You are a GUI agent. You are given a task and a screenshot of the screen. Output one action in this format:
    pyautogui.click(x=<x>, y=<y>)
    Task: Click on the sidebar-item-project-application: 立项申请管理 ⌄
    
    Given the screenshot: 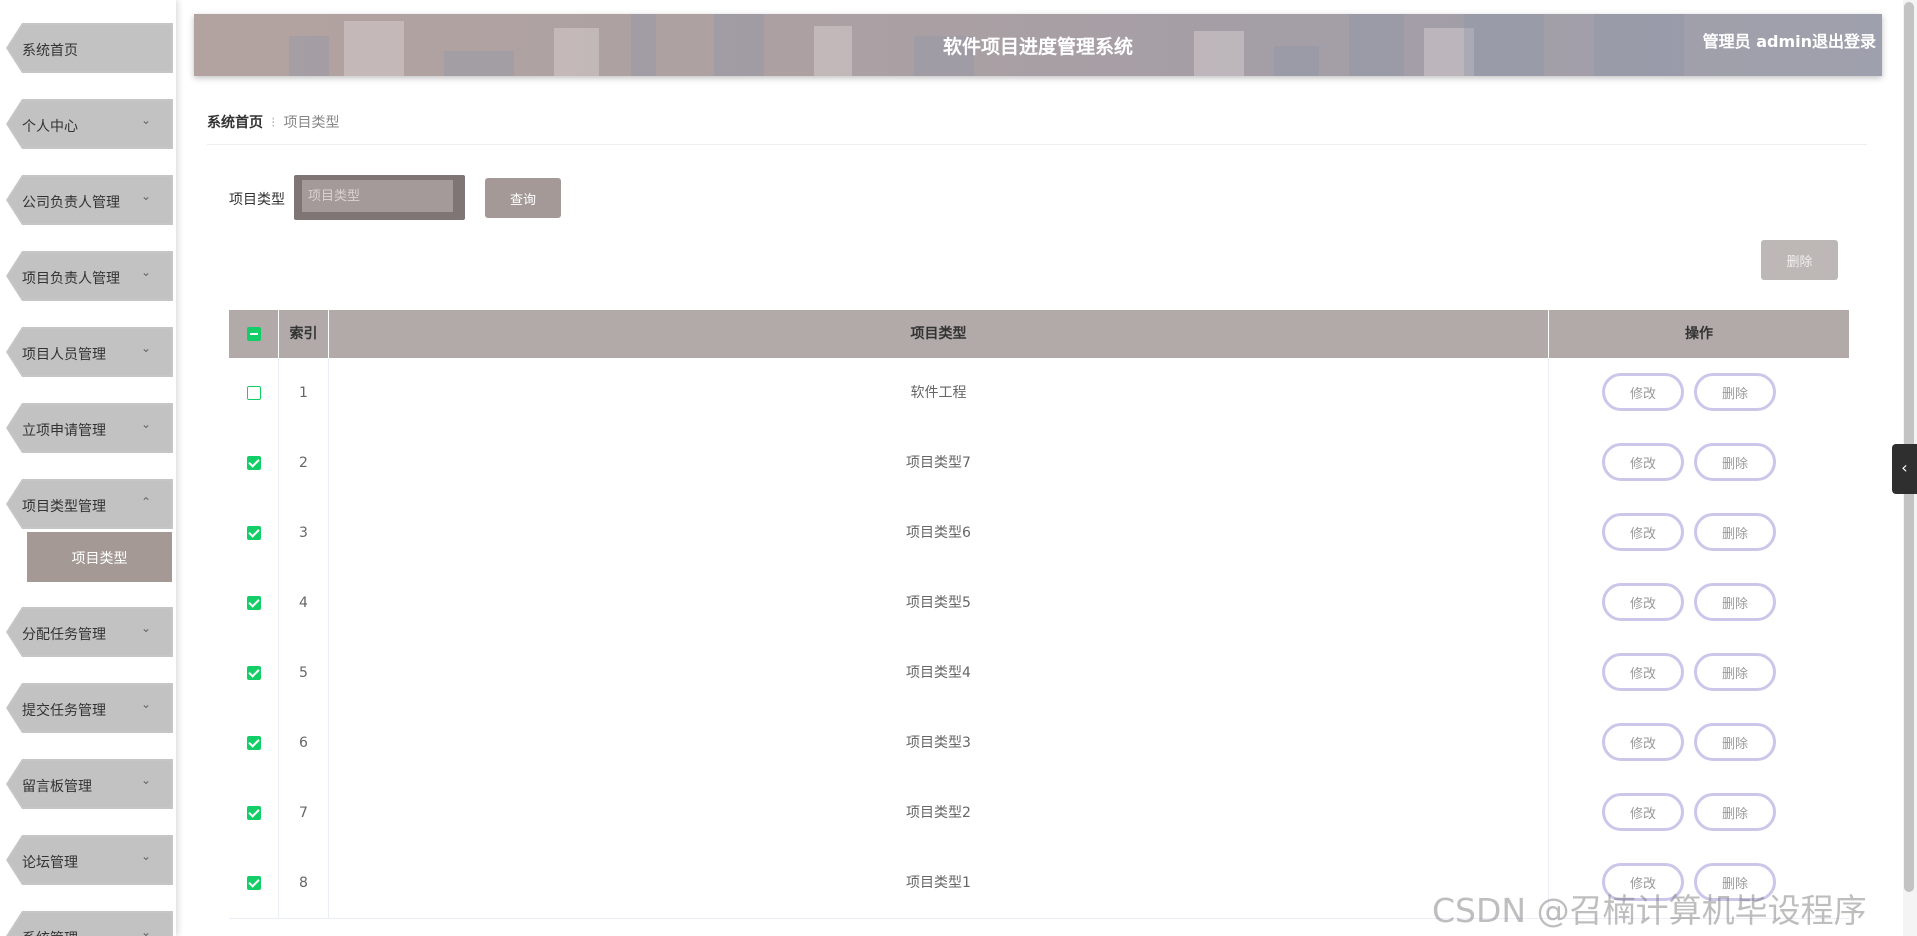 What is the action you would take?
    pyautogui.click(x=89, y=428)
    